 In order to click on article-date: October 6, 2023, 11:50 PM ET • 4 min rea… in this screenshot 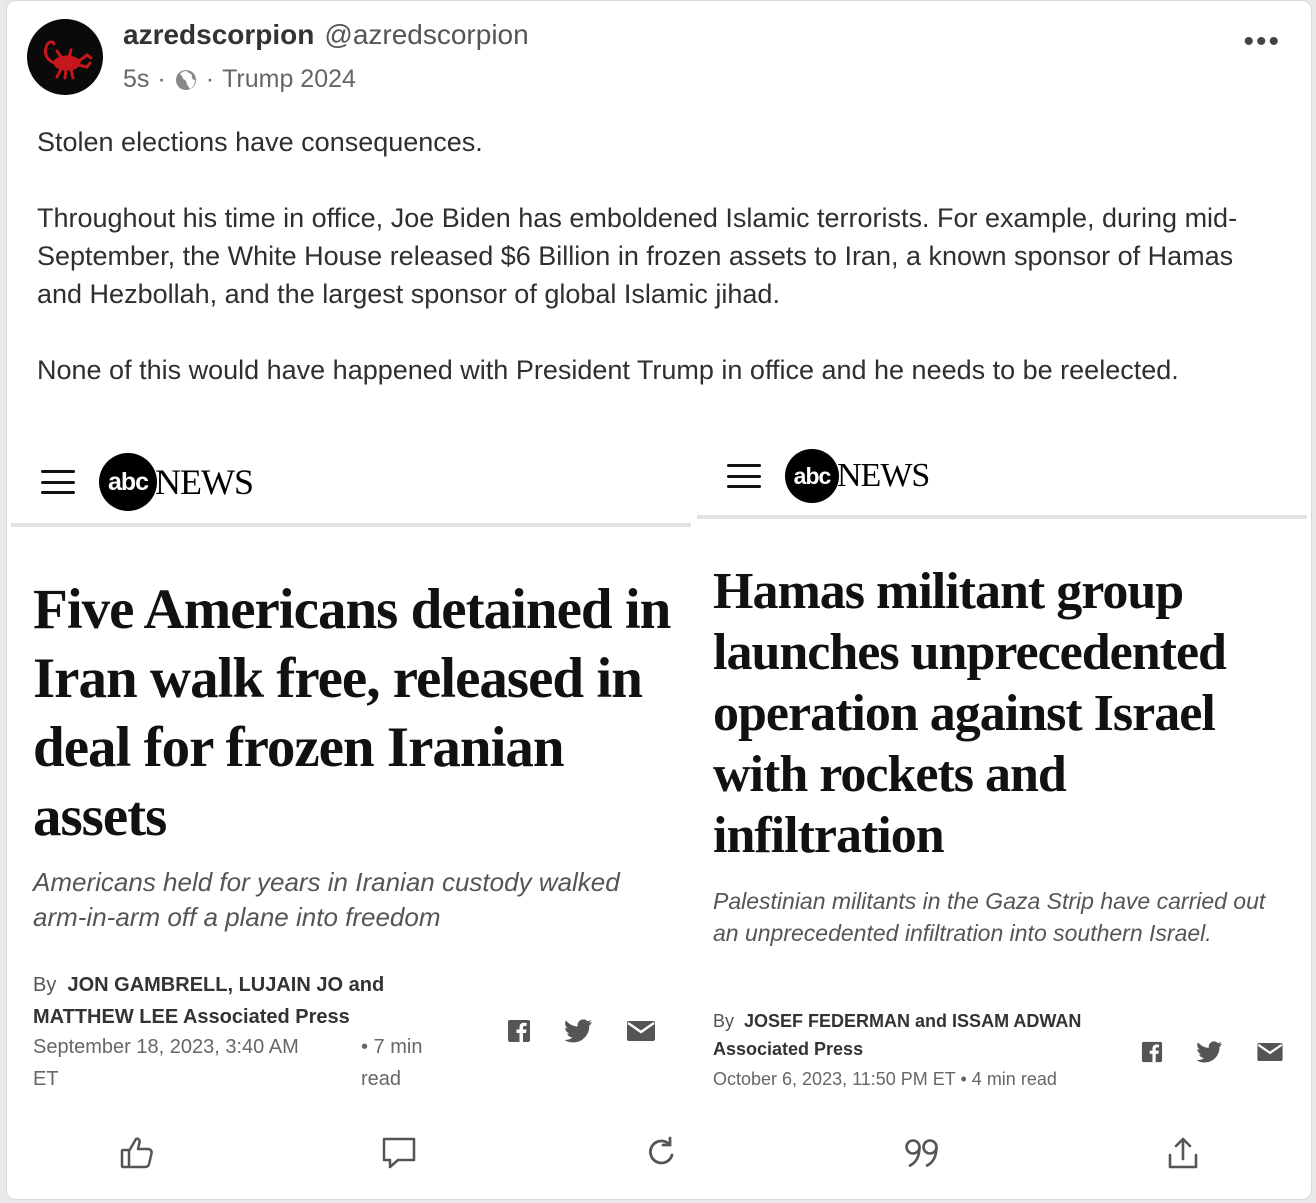, I will do `click(885, 1079)`.